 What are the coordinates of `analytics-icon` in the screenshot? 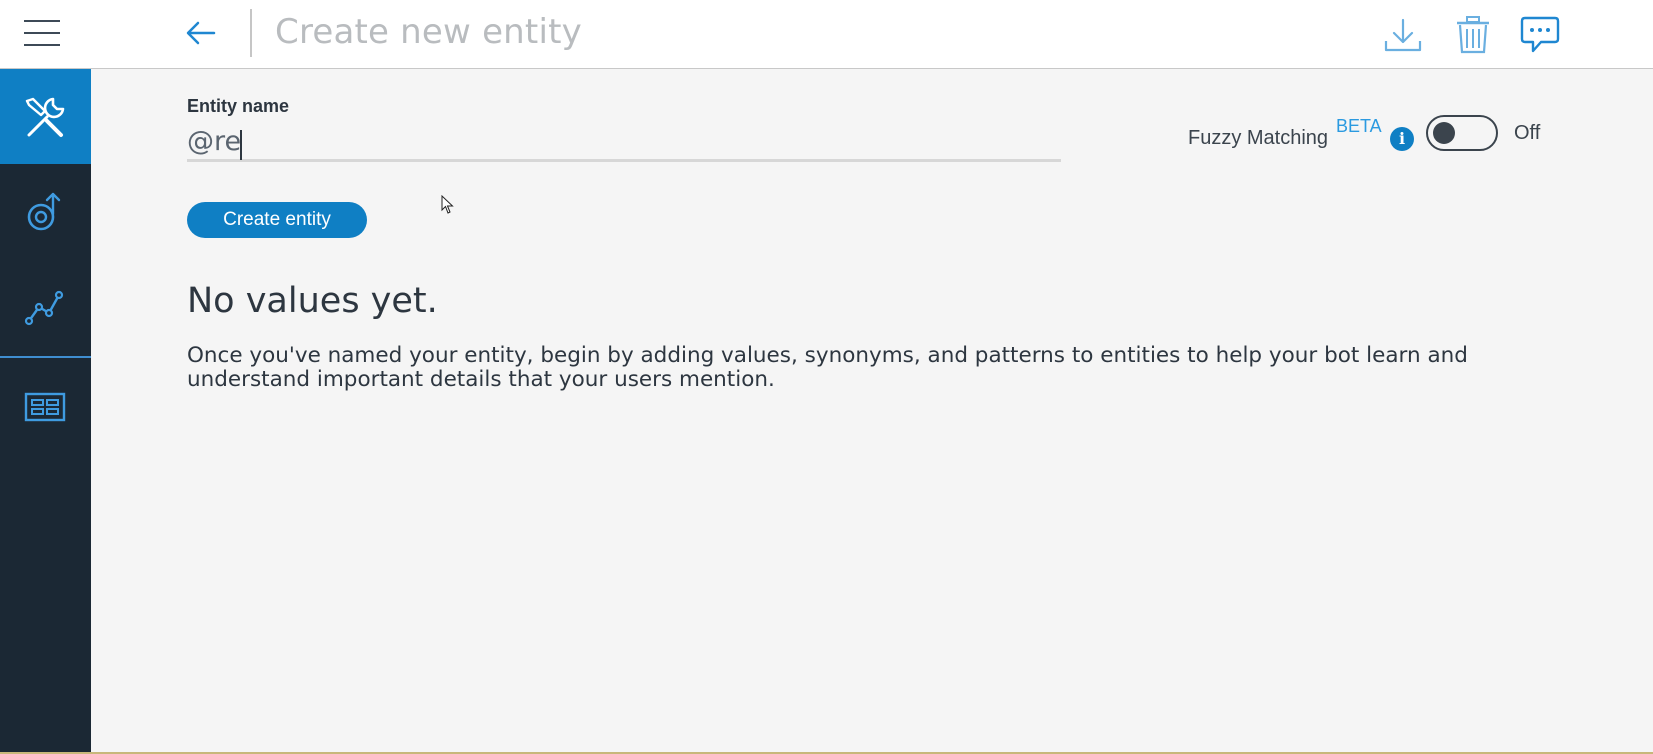 It's located at (44, 308).